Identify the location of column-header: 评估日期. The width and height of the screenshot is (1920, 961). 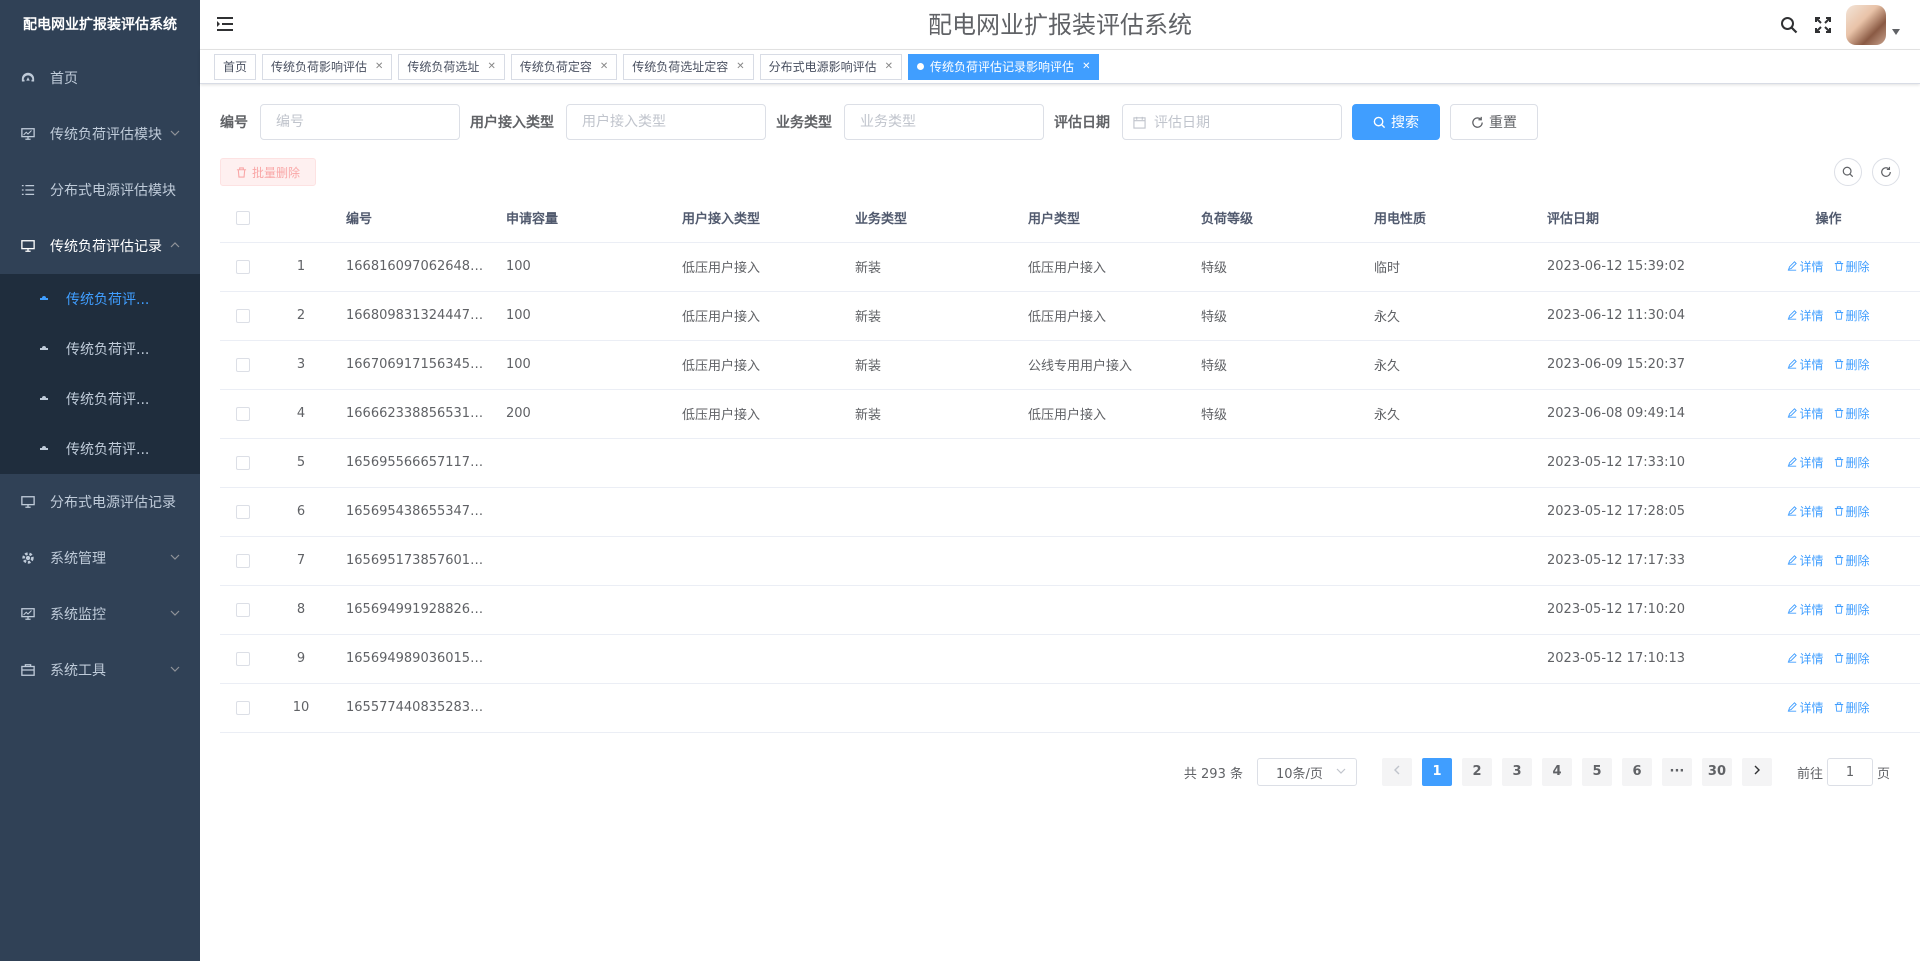
(1637, 218).